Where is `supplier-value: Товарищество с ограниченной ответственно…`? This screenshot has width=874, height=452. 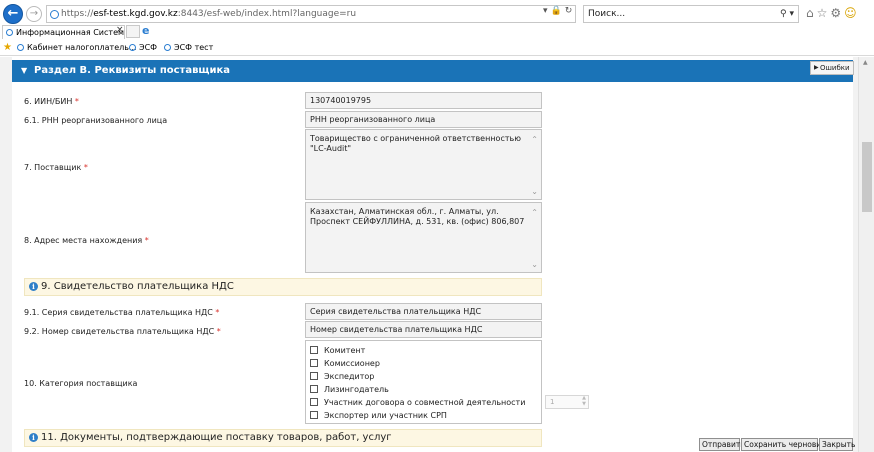
supplier-value: Товарищество с ограниченной ответственно… is located at coordinates (415, 143).